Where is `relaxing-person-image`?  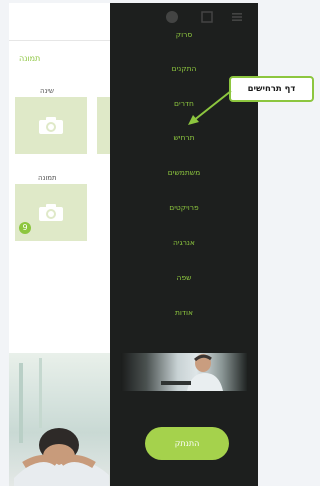
relaxing-person-image is located at coordinates (61, 422).